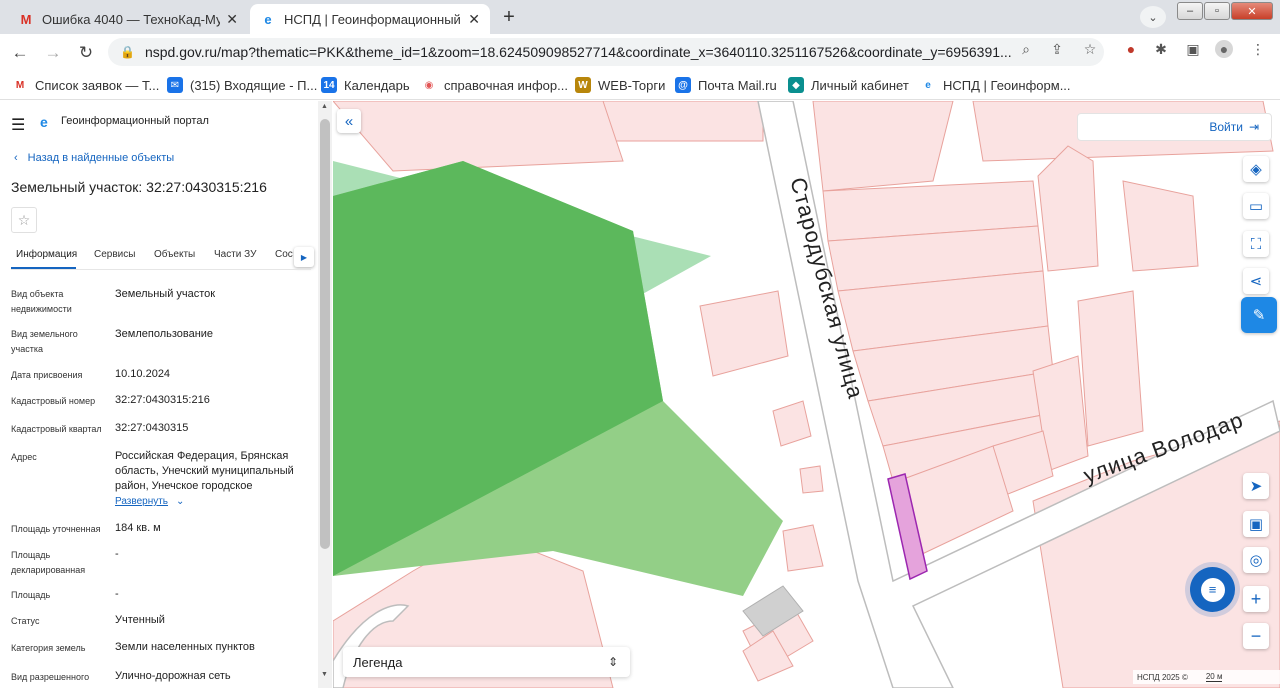  Describe the element at coordinates (486, 662) in the screenshot. I see `legend-dropdown: Легенда ⇕` at that location.